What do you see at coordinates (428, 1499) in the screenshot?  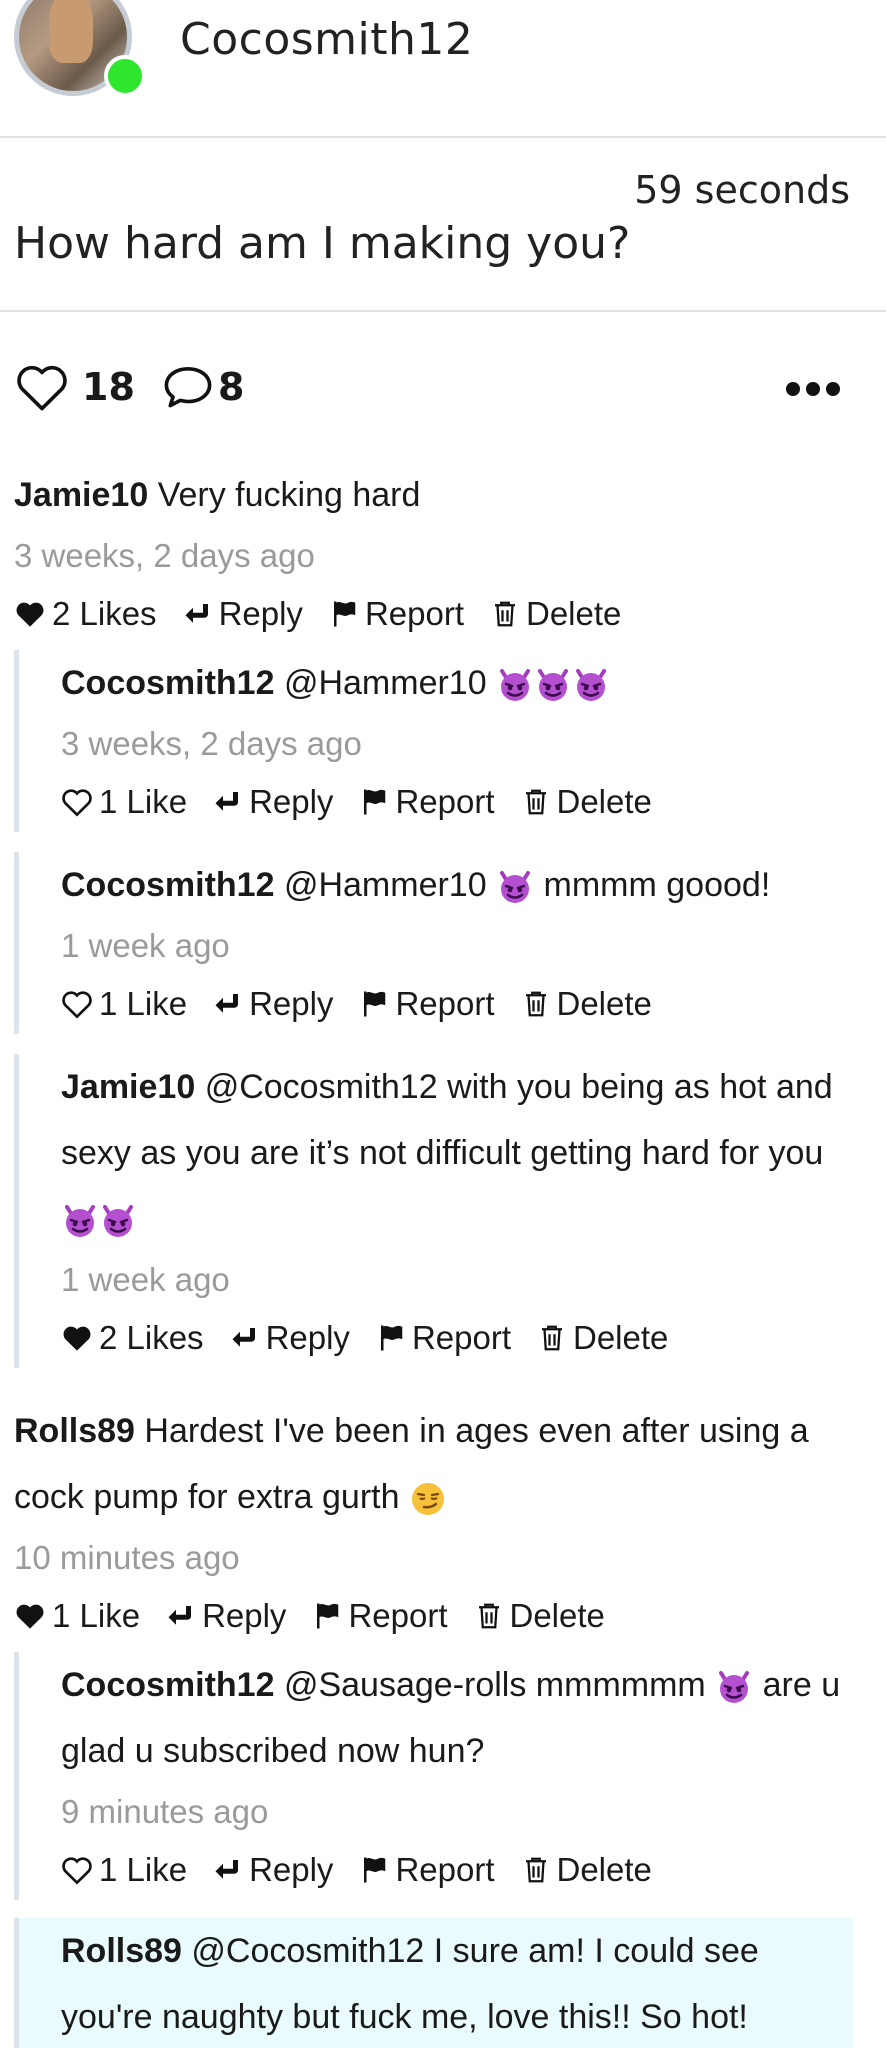 I see `smirk-emoji` at bounding box center [428, 1499].